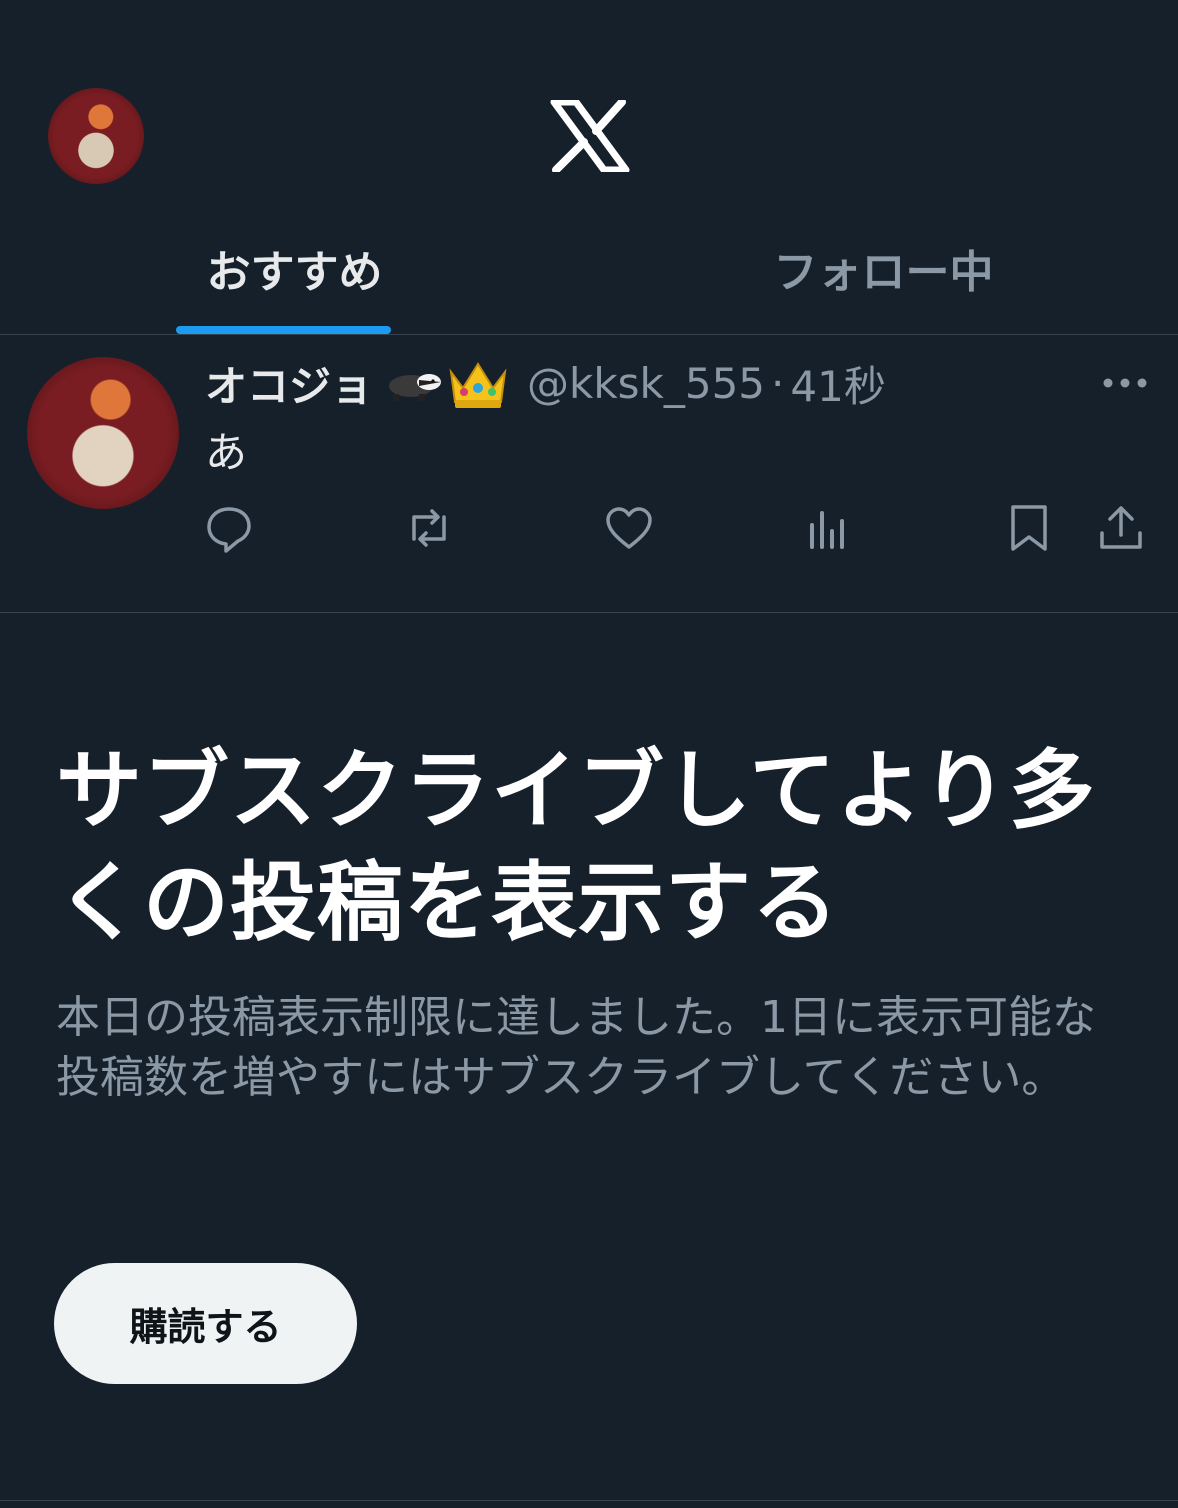 Image resolution: width=1178 pixels, height=1508 pixels. Describe the element at coordinates (226, 452) in the screenshot. I see `post-text: あ` at that location.